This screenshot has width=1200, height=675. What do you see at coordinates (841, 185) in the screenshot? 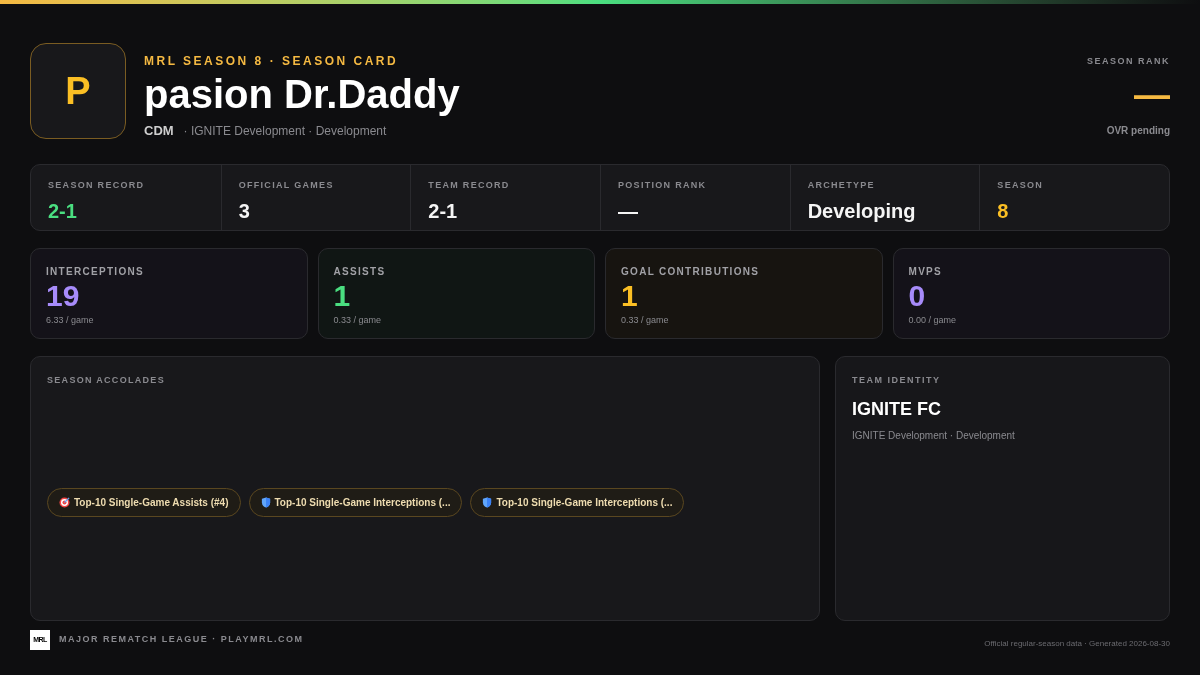
I see `summary-label: ARCHETYPE` at bounding box center [841, 185].